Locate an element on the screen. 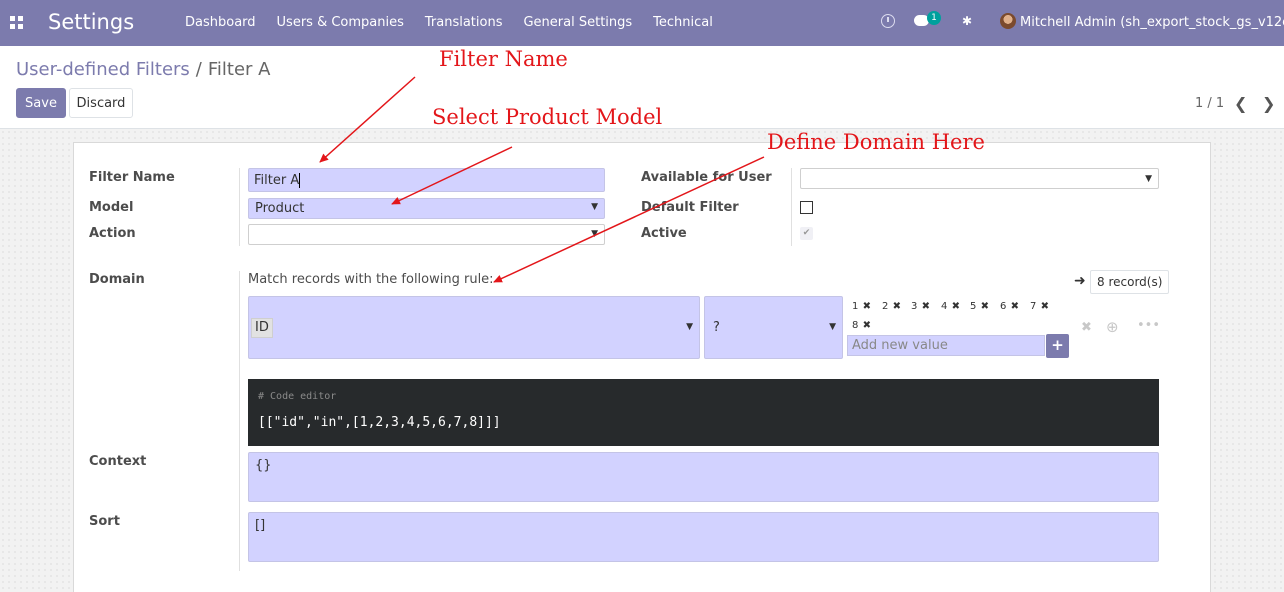  value-tag: 1 ✖ is located at coordinates (861, 306).